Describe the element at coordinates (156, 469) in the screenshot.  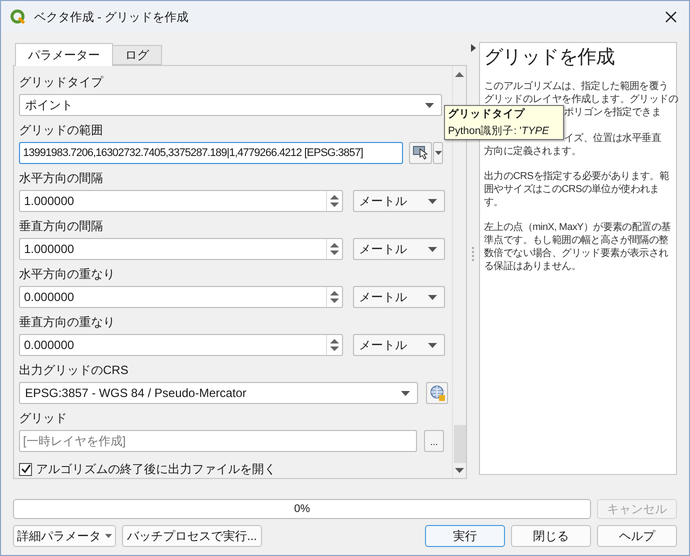
I see `checkbox-label: アルゴリズムの終了後に出力ファイルを開く` at that location.